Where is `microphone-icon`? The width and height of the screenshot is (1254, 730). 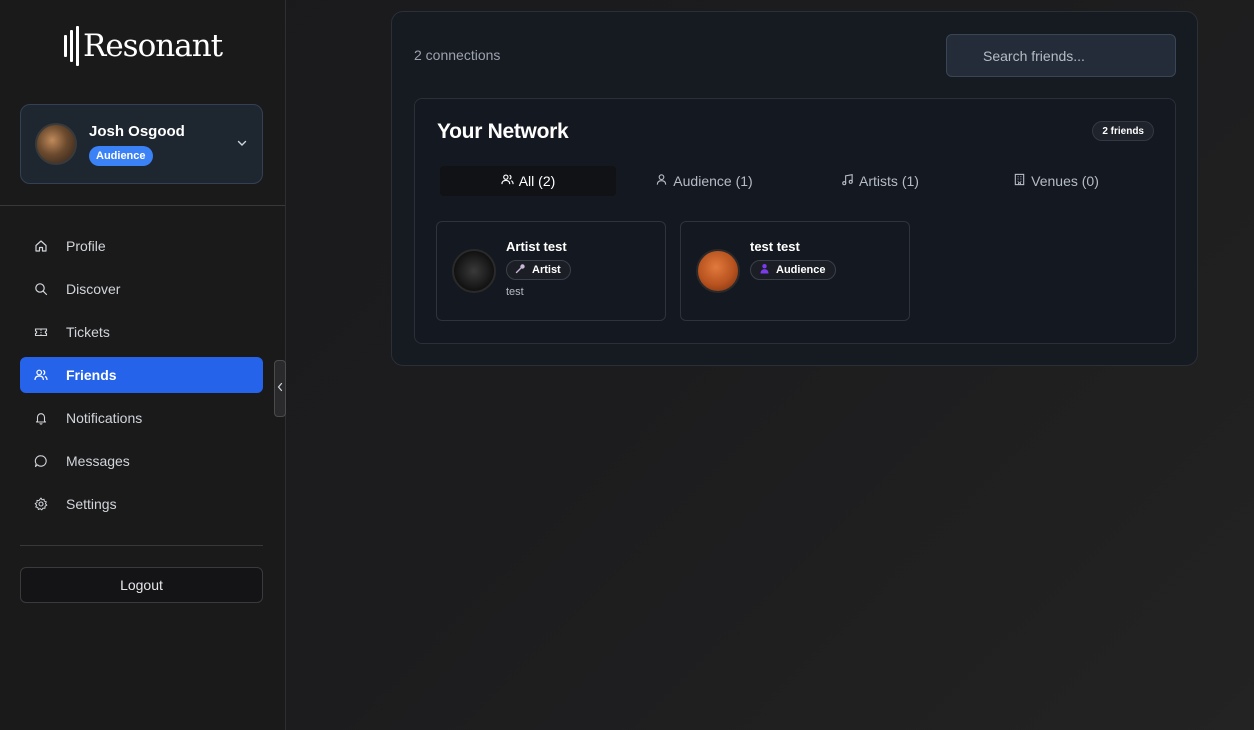 microphone-icon is located at coordinates (520, 270).